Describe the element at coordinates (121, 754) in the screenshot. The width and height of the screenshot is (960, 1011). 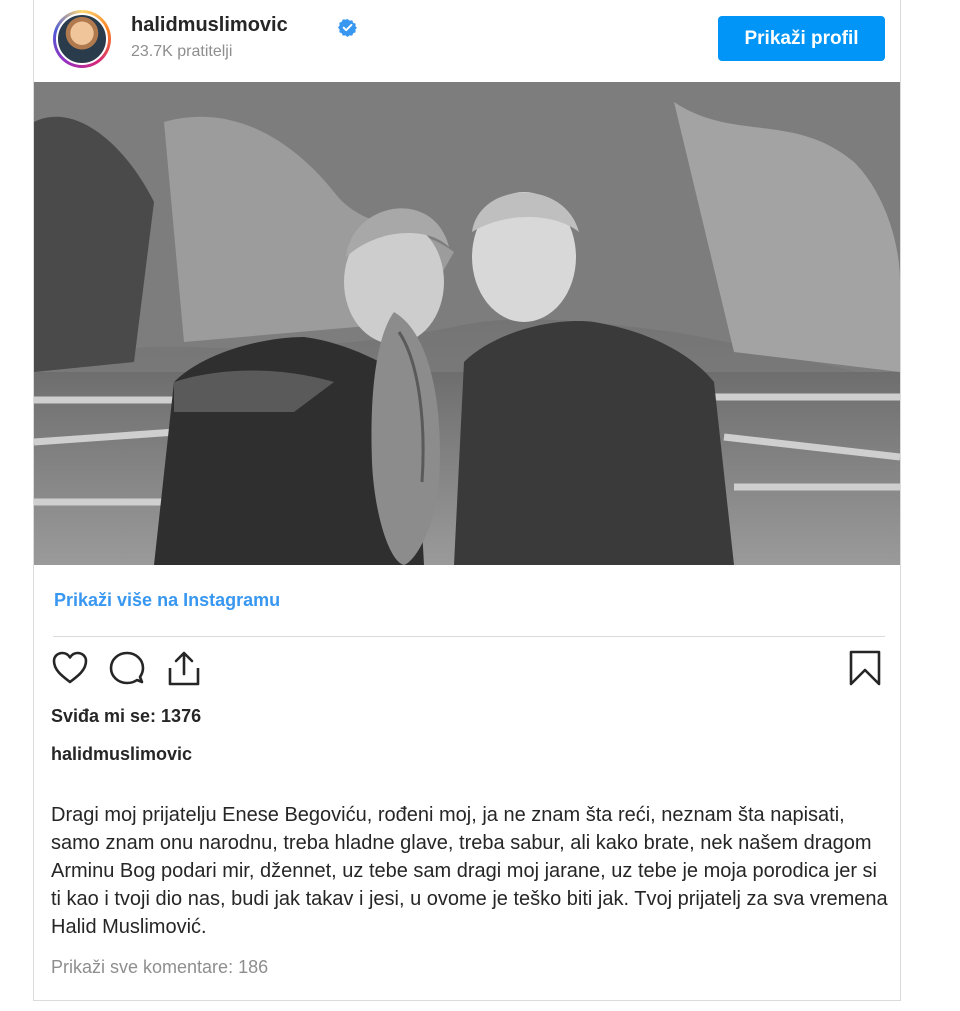
I see `caption-username: halidmuslimovic` at that location.